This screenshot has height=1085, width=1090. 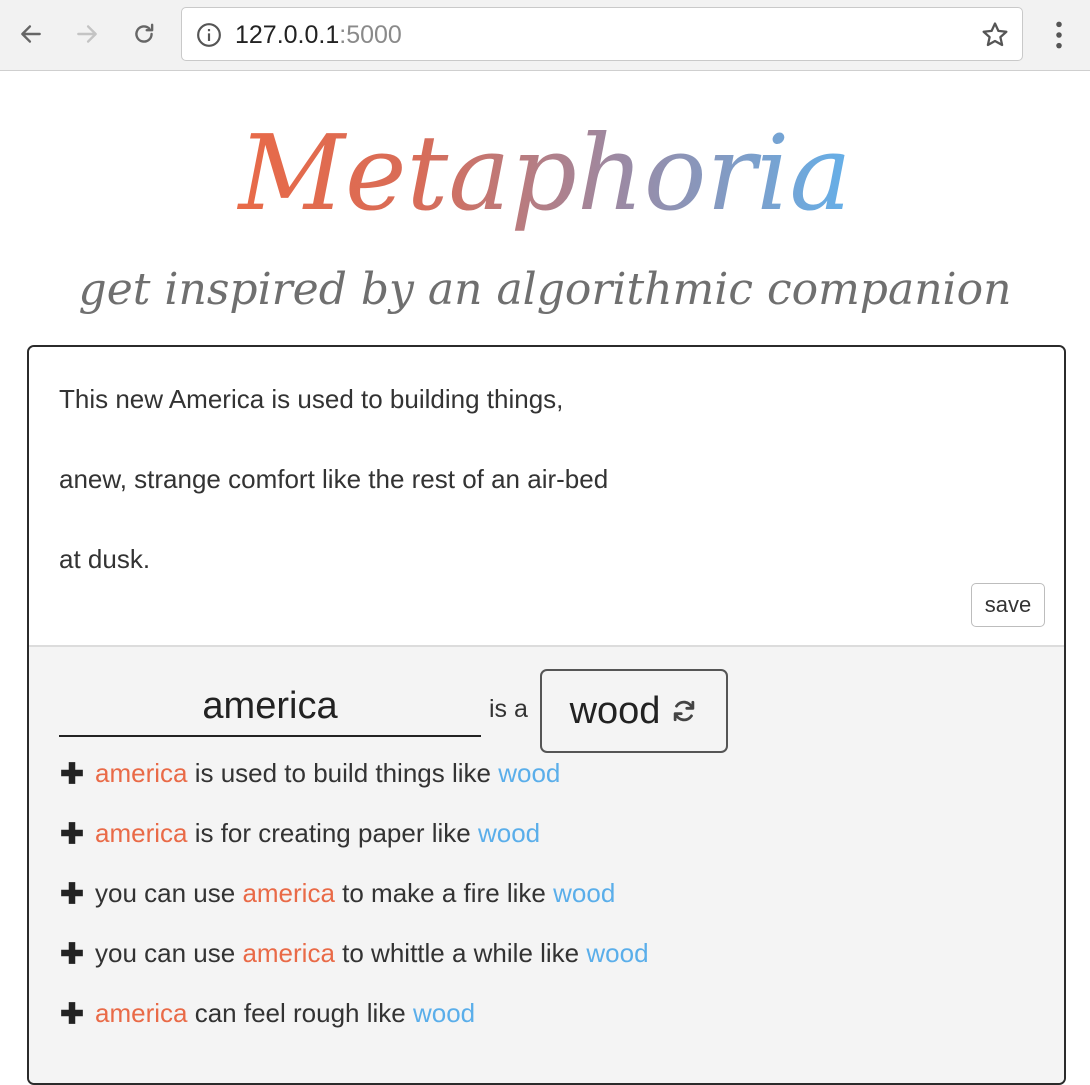 I want to click on info-icon, so click(x=209, y=35).